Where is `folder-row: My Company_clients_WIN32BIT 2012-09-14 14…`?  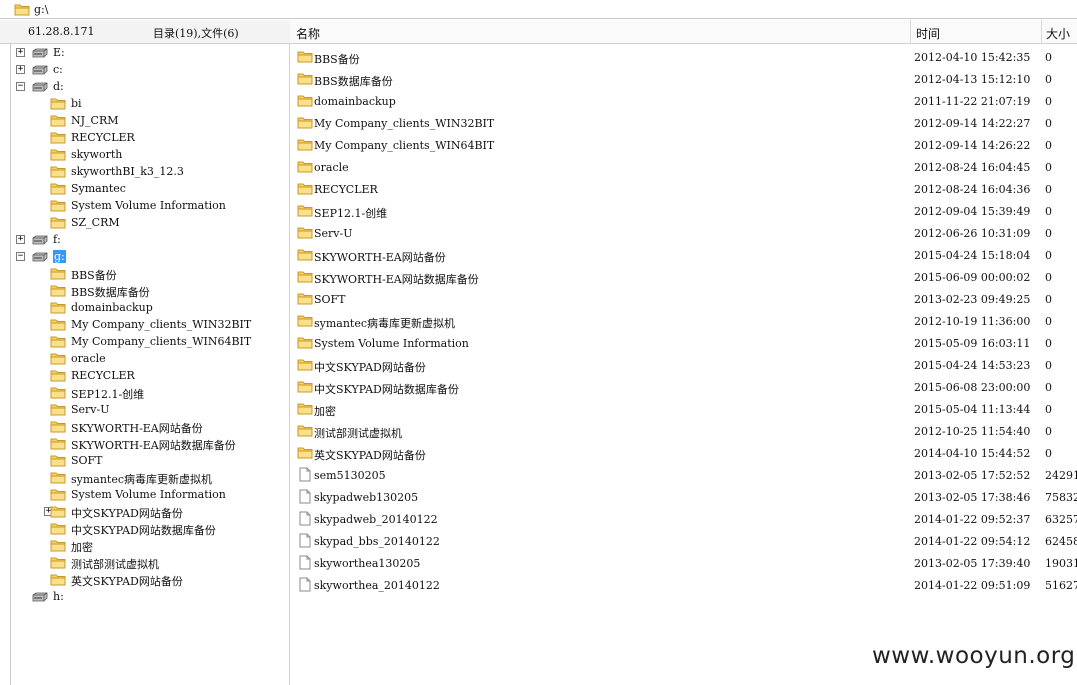
folder-row: My Company_clients_WIN32BIT 2012-09-14 14… is located at coordinates (683, 123).